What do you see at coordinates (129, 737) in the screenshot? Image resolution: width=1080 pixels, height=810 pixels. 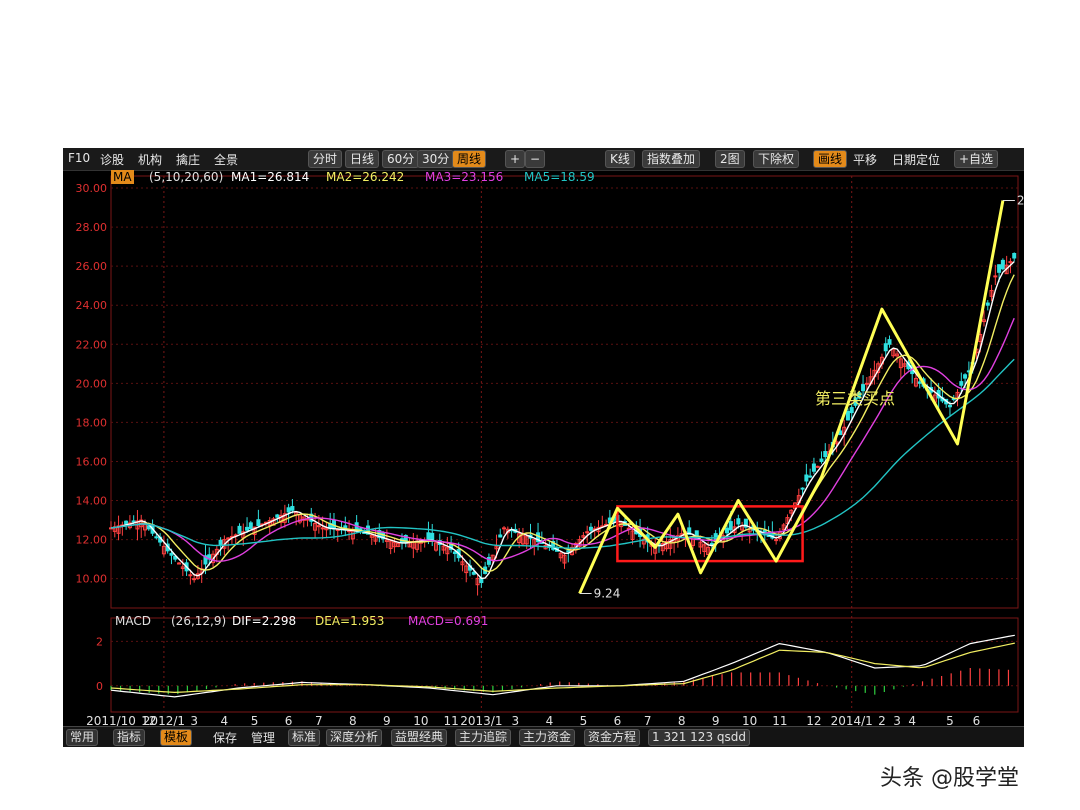 I see `indicator-menu: 指标` at bounding box center [129, 737].